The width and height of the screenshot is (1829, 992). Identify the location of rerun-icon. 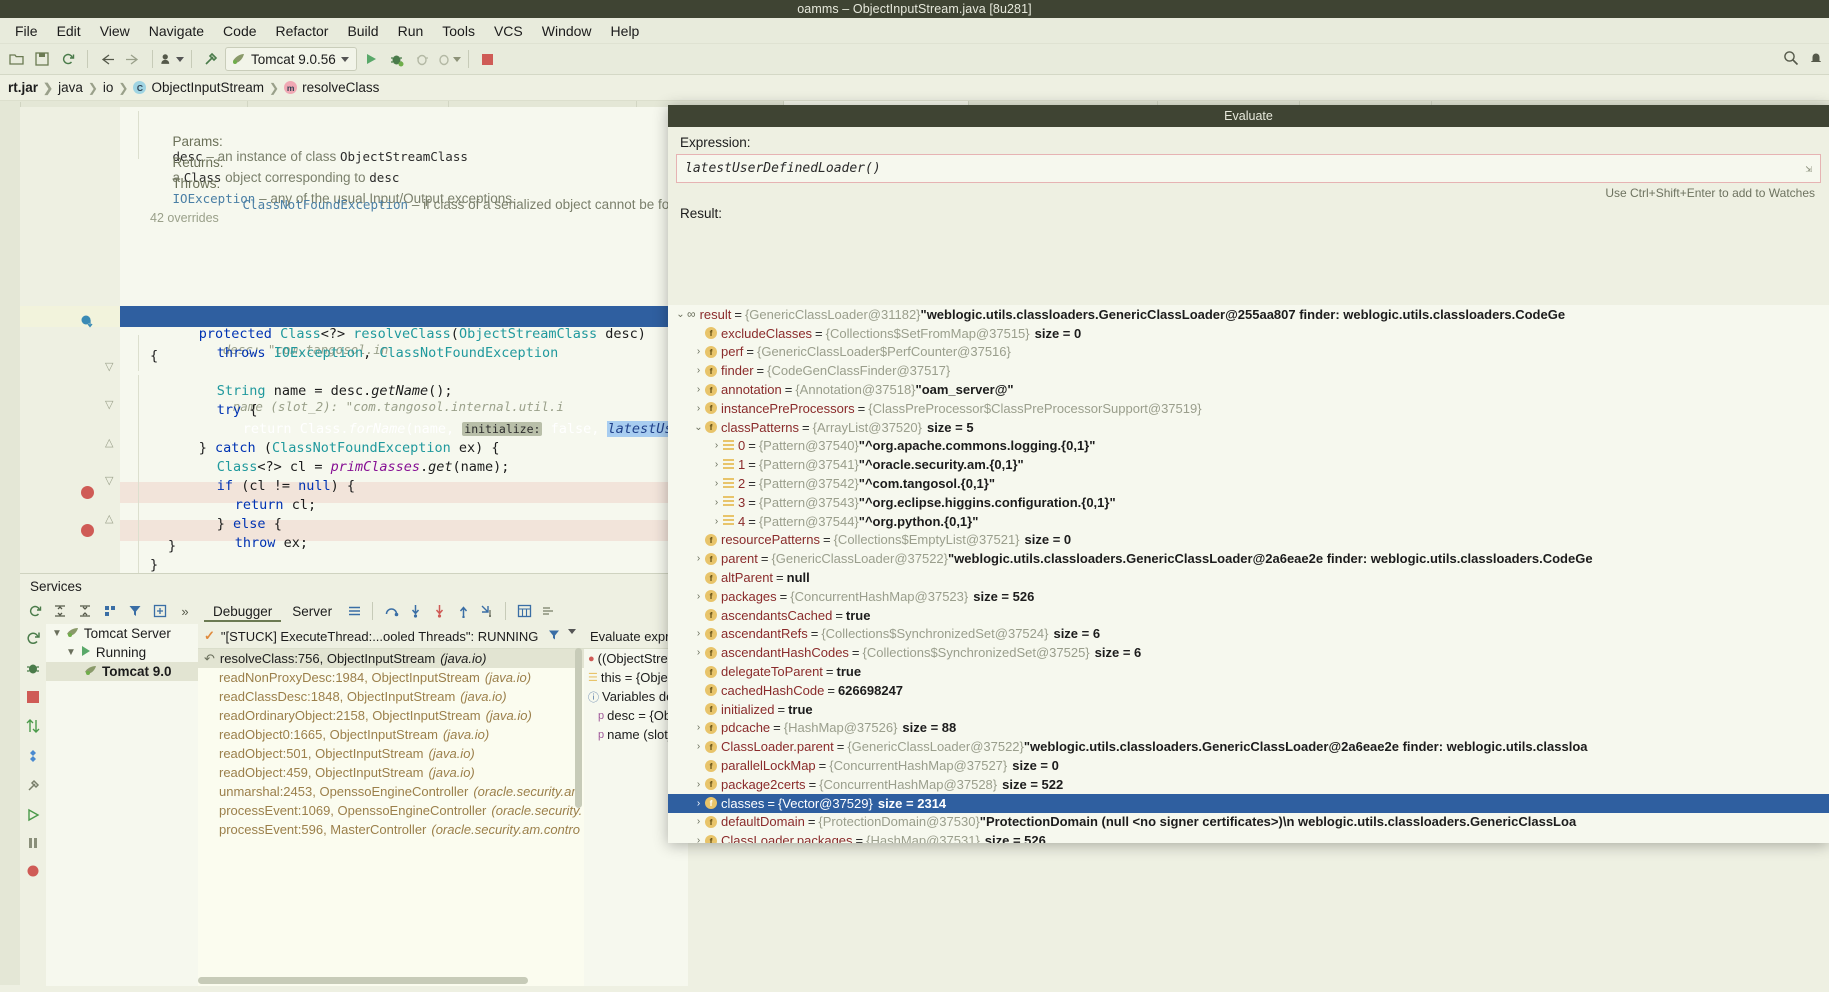
(35, 611).